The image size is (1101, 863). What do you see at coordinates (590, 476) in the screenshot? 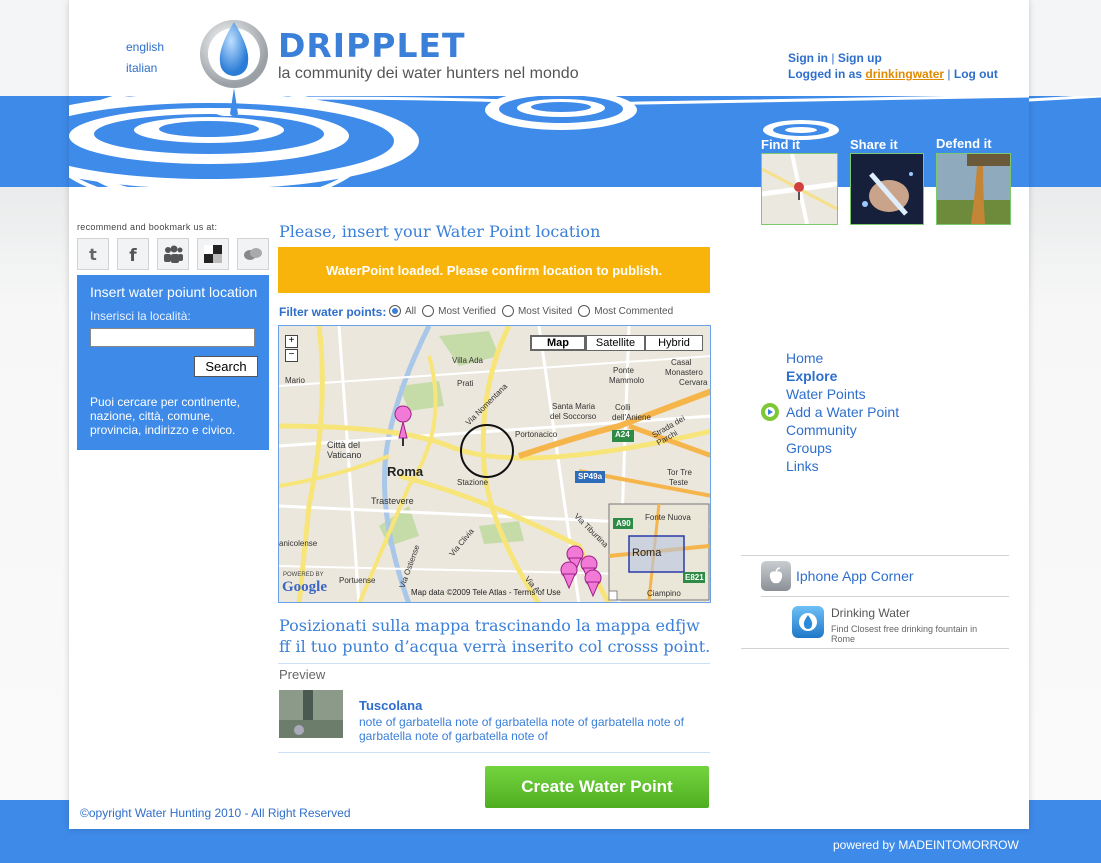
I see `map-badge-sp49a: SP49a` at bounding box center [590, 476].